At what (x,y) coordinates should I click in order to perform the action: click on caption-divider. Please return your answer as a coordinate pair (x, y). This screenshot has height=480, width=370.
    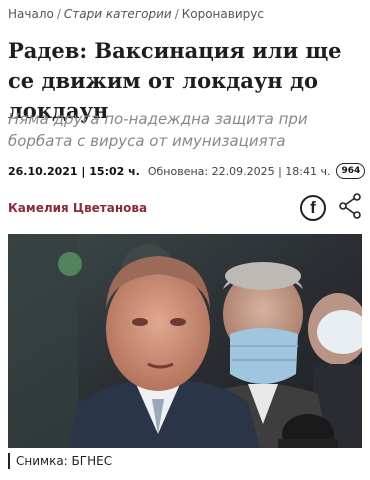
    Looking at the image, I should click on (9, 461).